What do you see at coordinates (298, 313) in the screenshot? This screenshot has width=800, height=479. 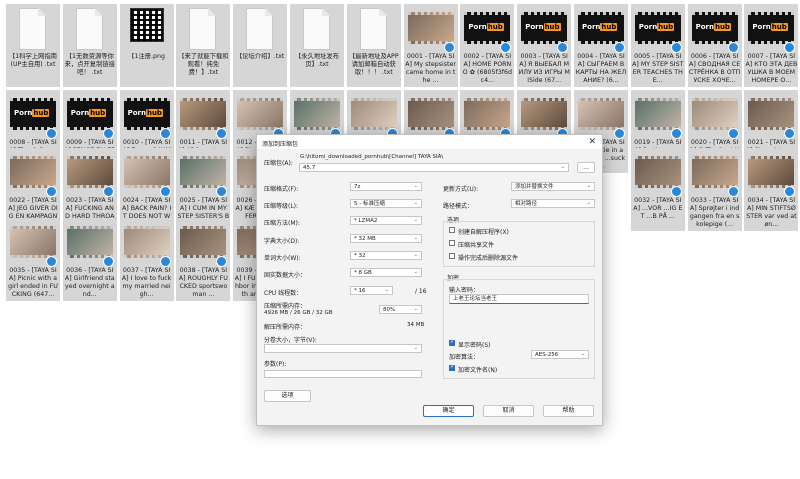 I see `mem-value: 4926 MB / 26 GB / 32 GB` at bounding box center [298, 313].